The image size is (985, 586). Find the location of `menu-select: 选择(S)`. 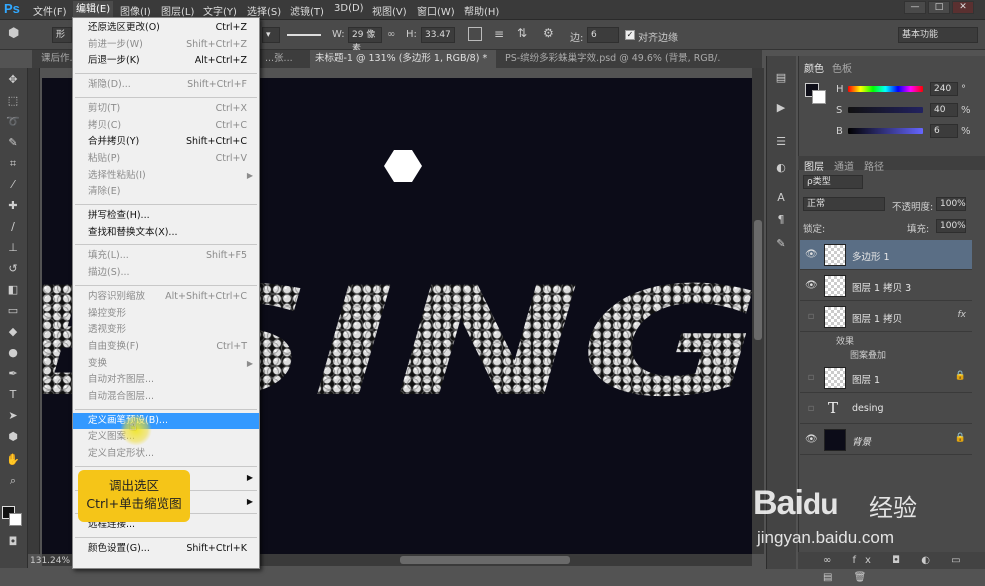

menu-select: 选择(S) is located at coordinates (264, 10).